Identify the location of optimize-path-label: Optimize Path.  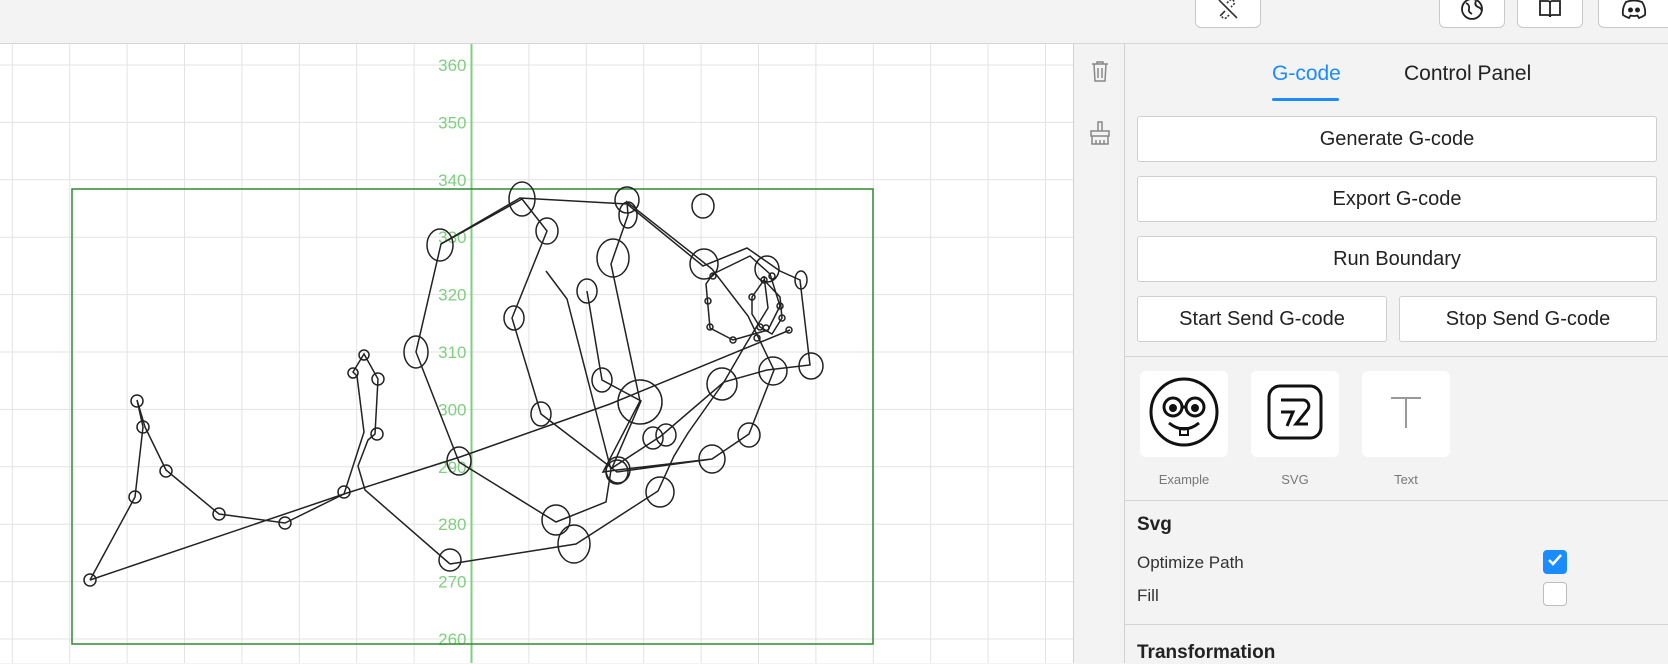
(1190, 562).